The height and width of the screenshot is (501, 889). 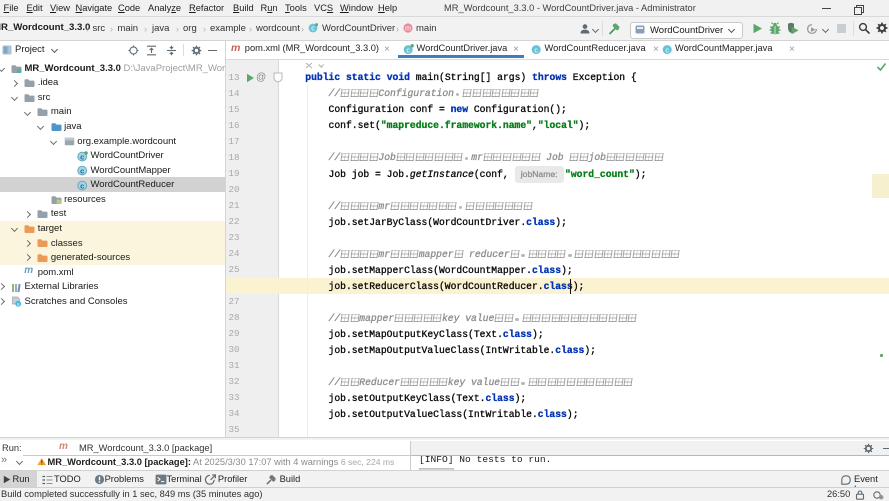 What do you see at coordinates (408, 29) in the screenshot?
I see `svg-text: m` at bounding box center [408, 29].